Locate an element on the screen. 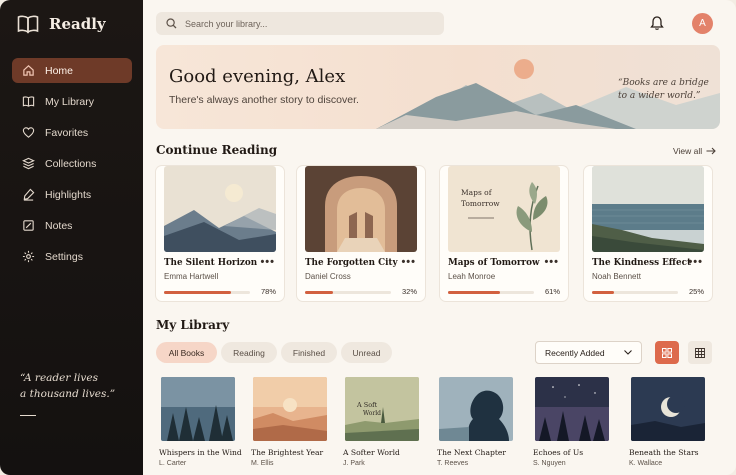  sidebar-item-label: Collections is located at coordinates (71, 163).